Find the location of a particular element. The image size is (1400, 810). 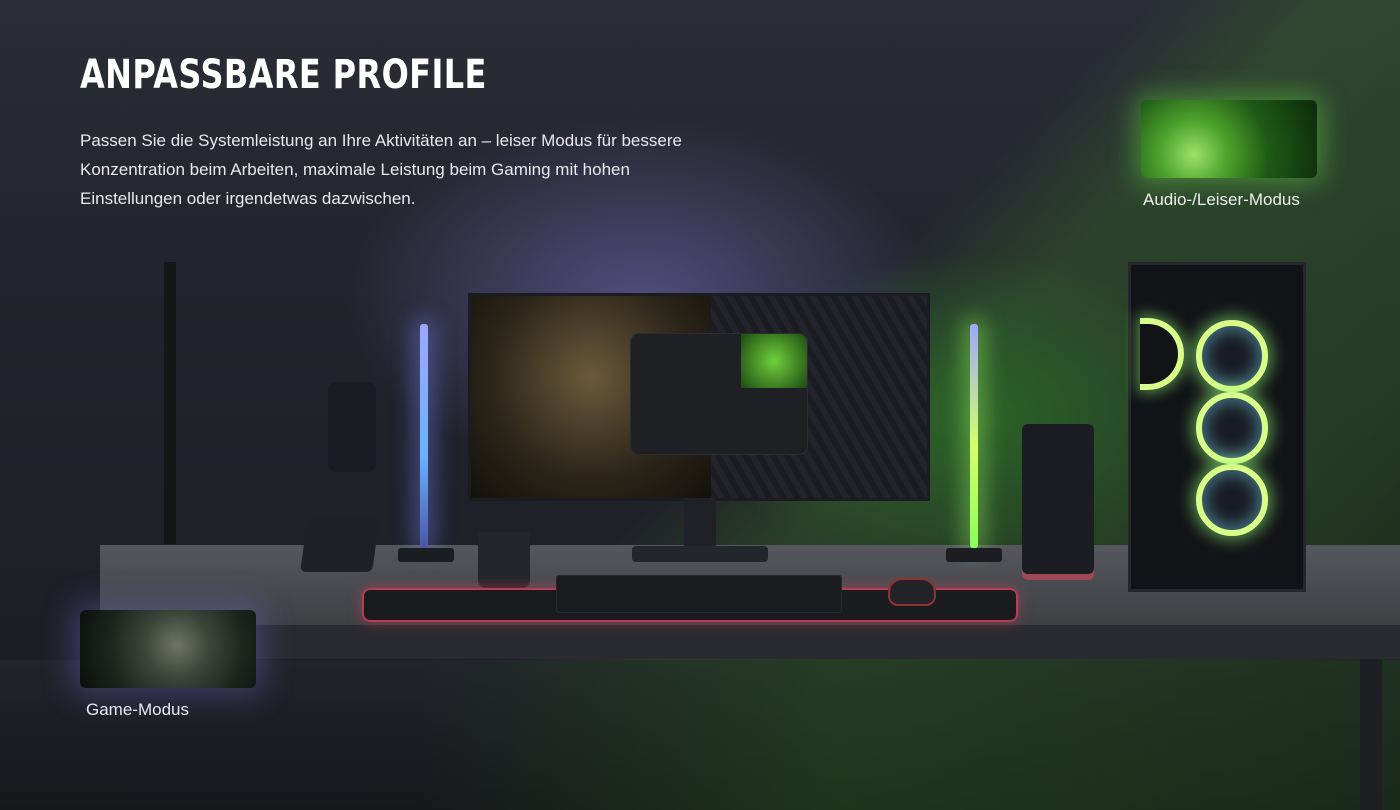

mode-card-game: Game-Modus is located at coordinates (168, 665).